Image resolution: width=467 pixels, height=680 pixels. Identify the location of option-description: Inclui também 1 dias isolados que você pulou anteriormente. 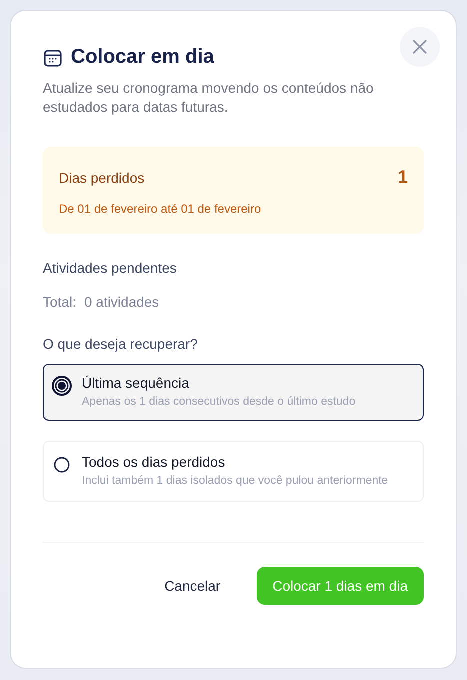
(235, 481).